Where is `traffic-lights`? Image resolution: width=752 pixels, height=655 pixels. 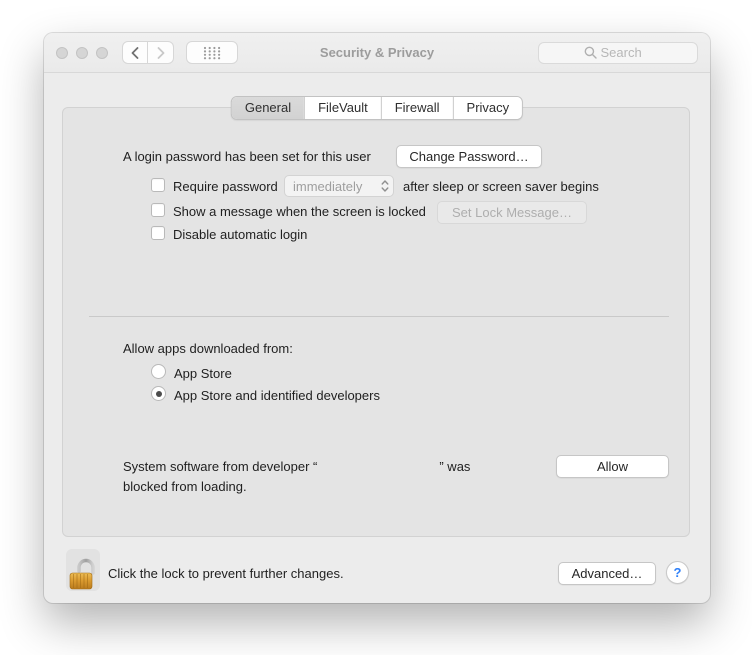 traffic-lights is located at coordinates (82, 52).